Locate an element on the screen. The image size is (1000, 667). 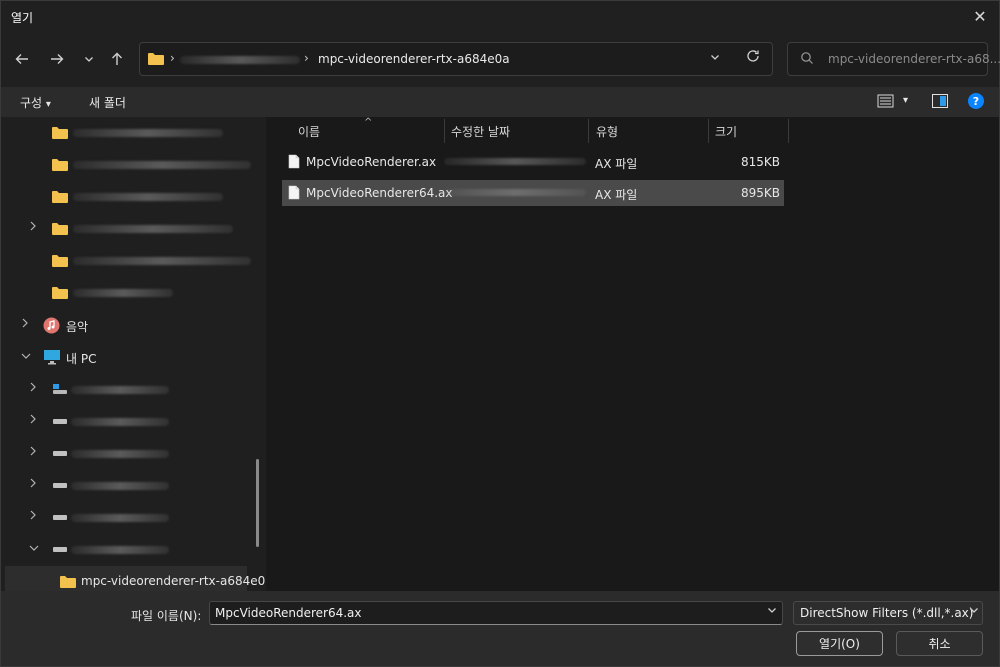
blurred-path-segment is located at coordinates (240, 60).